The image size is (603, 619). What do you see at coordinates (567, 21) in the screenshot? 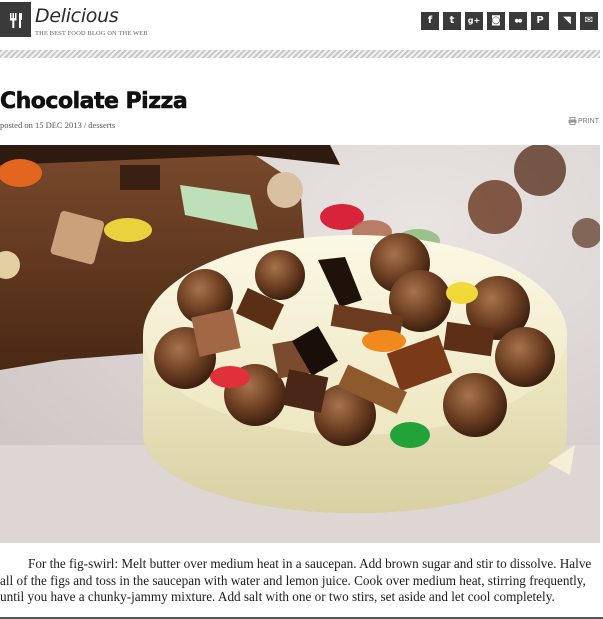
I see `rss-icon: ◥` at bounding box center [567, 21].